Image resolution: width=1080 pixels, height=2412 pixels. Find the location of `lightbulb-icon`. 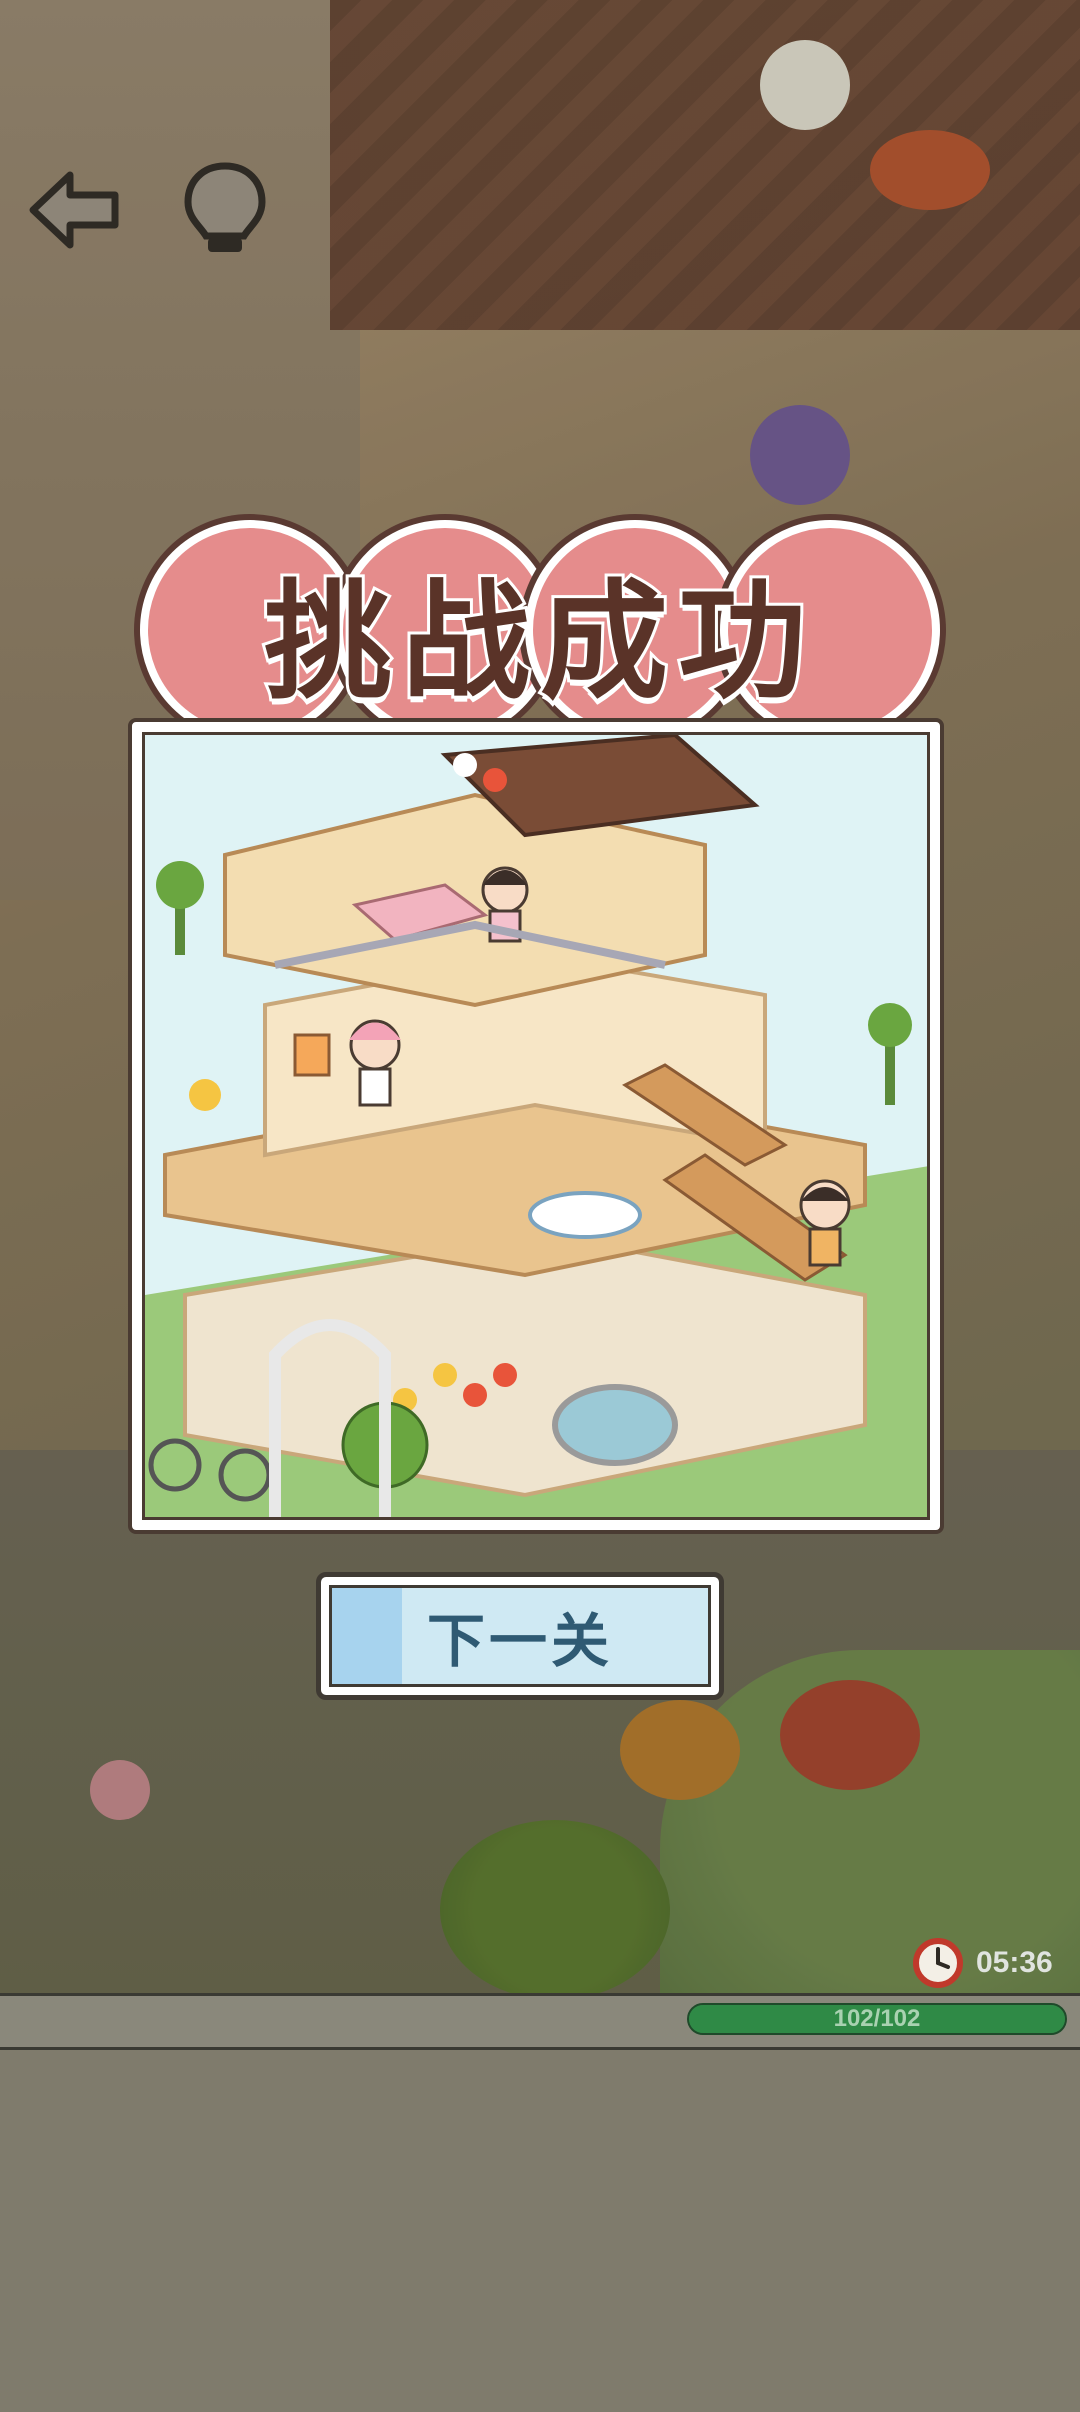

lightbulb-icon is located at coordinates (225, 207).